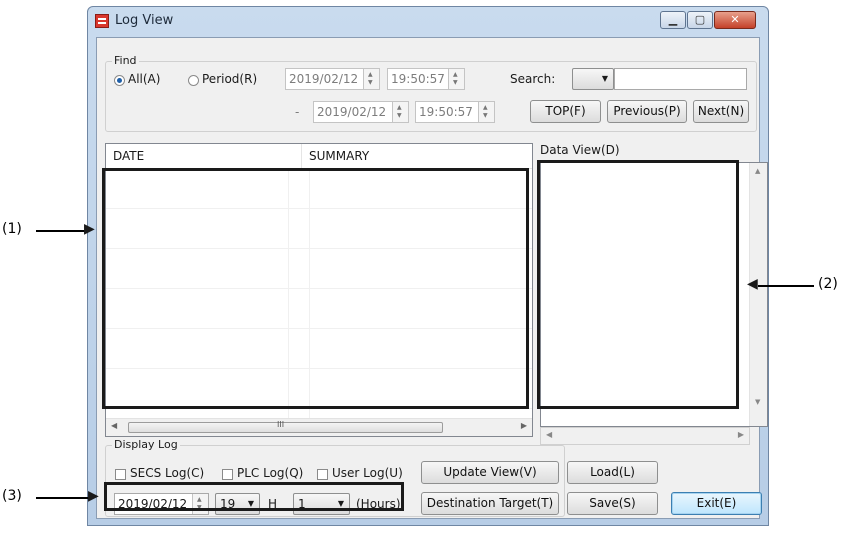  What do you see at coordinates (428, 21) in the screenshot?
I see `title-bar: Log View ▁ ▢ ✕` at bounding box center [428, 21].